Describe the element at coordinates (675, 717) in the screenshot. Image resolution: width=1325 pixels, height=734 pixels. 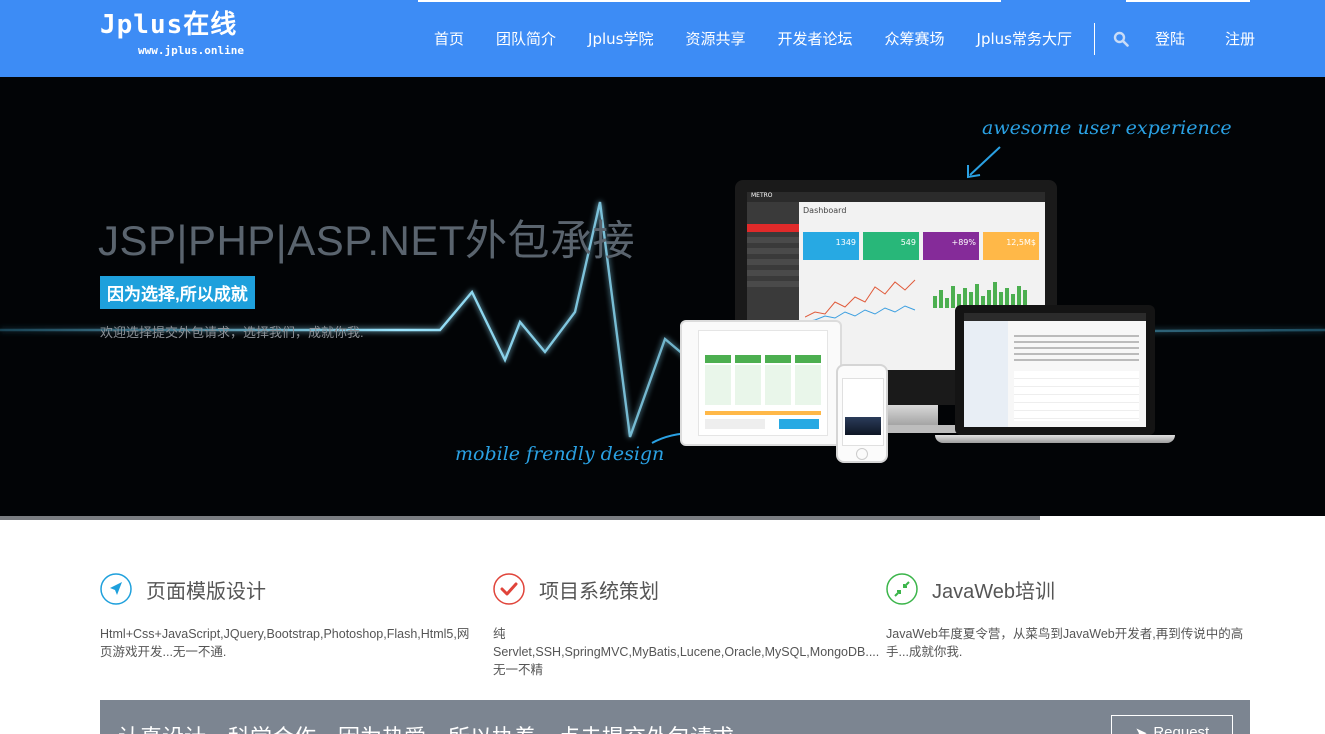
I see `request-cta-bar: 认真设计，科学合作，因为热爱，所以执着，点击提交外包请求 ➤ Request` at that location.